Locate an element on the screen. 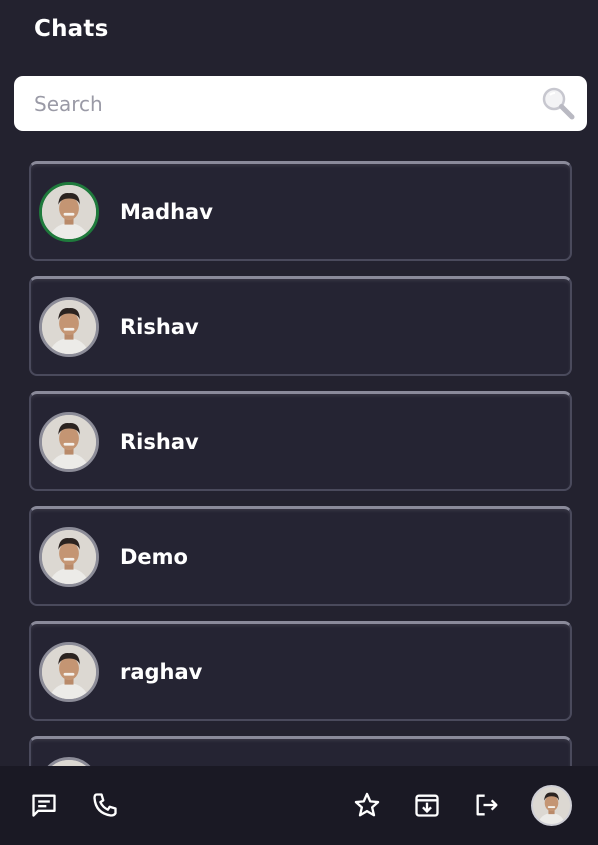 The image size is (598, 845). chat-item-2: Rishav is located at coordinates (300, 441).